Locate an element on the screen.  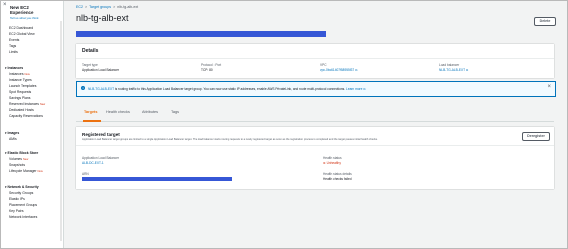
sidebar-item-snapshots: Snapshots is located at coordinates (17, 165).